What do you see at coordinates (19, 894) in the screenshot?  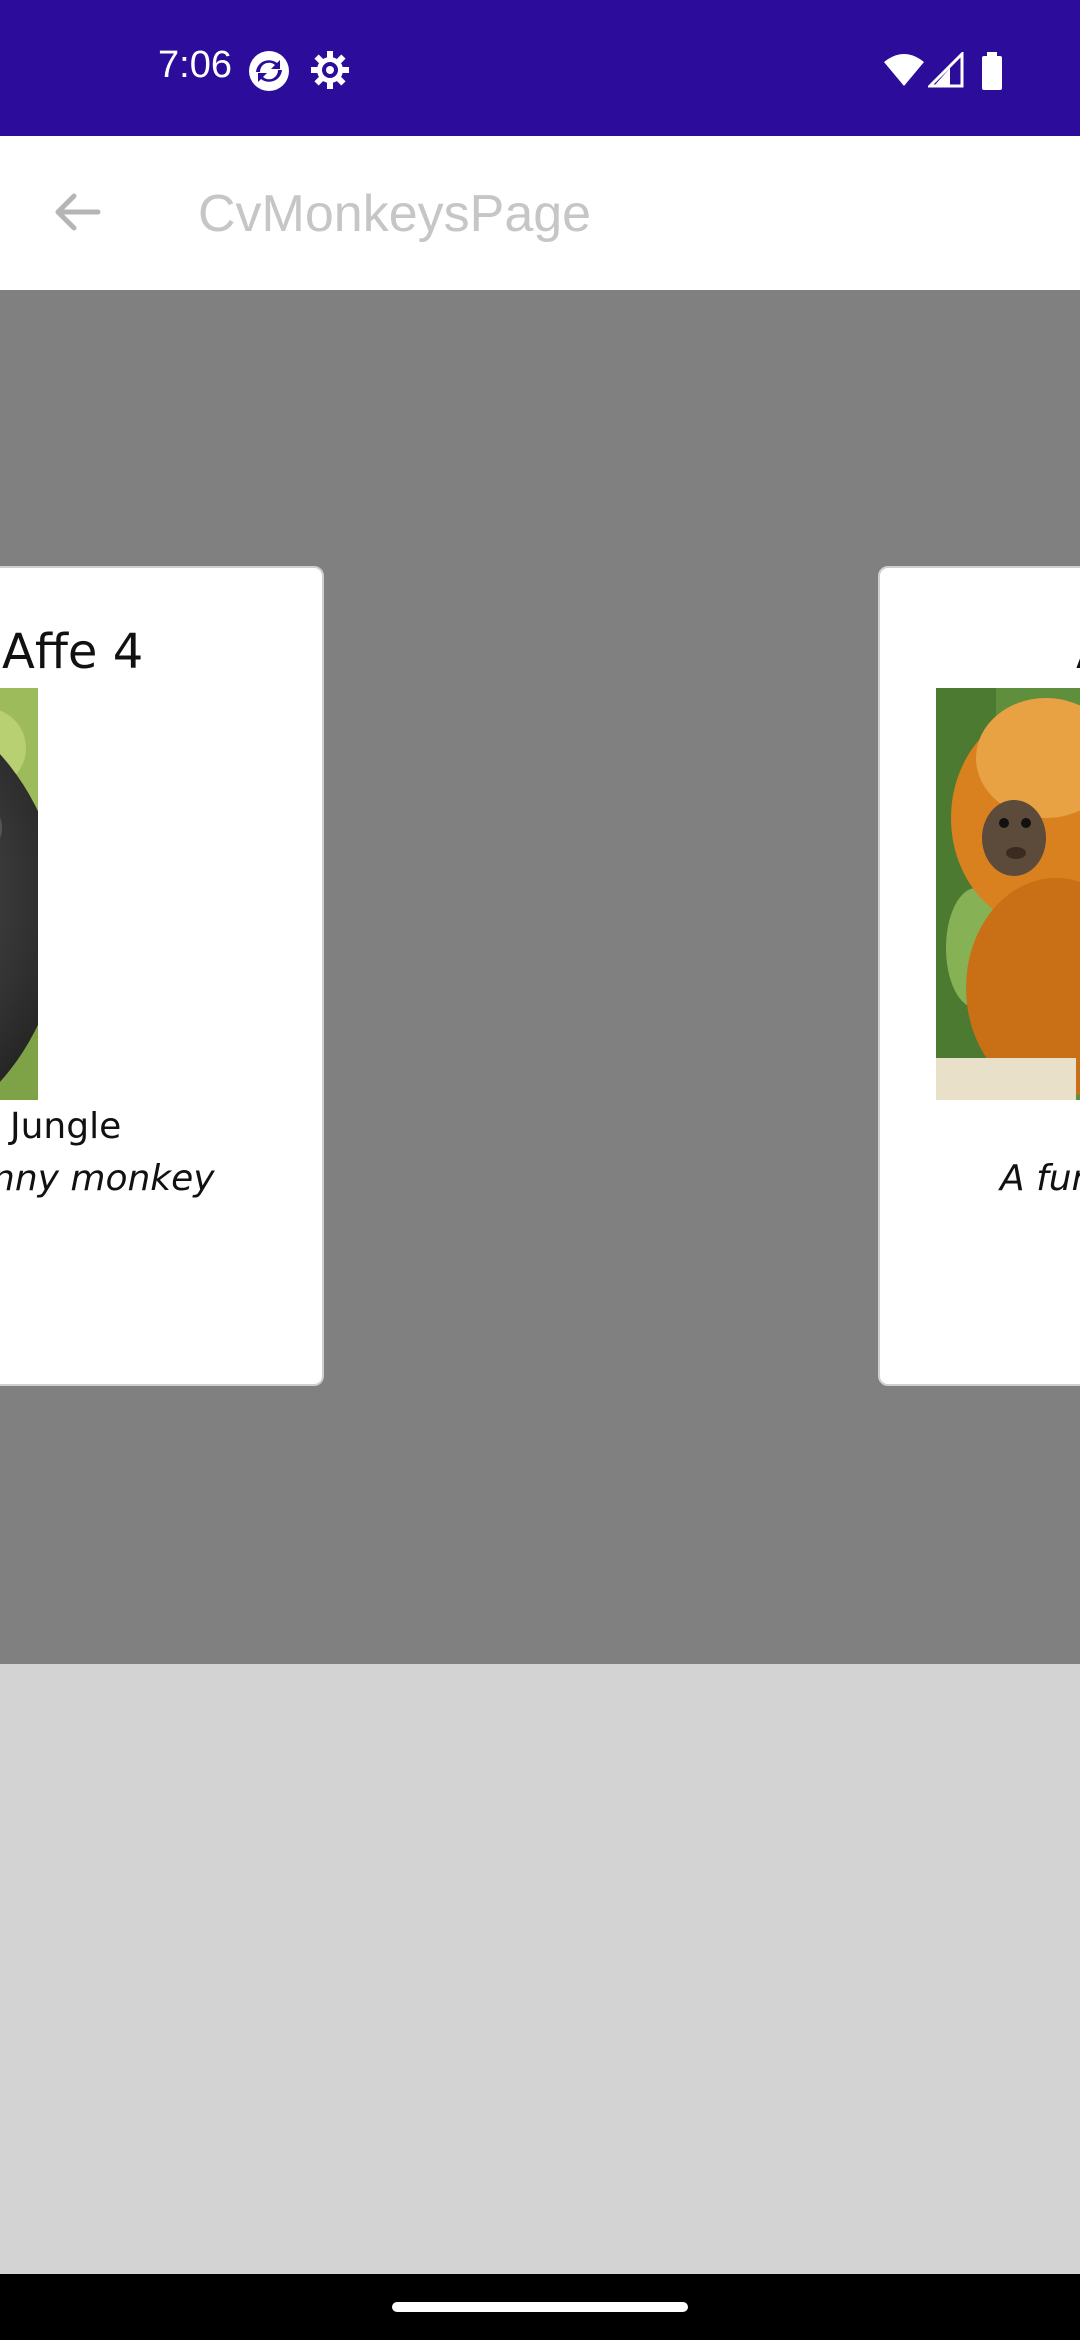 I see `macaque-photo` at bounding box center [19, 894].